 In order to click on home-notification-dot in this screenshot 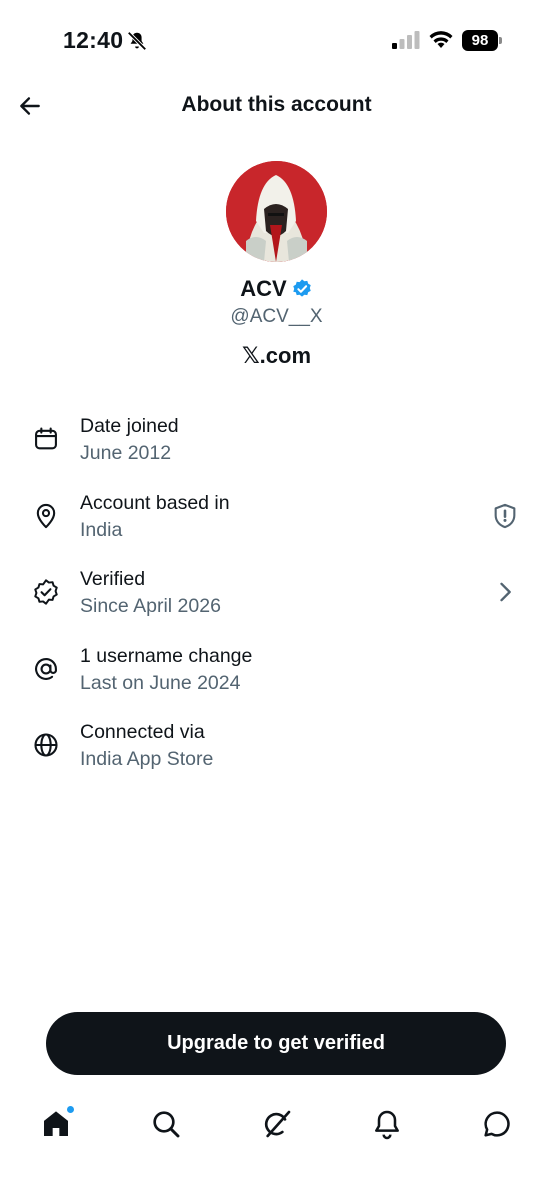, I will do `click(70, 1109)`.